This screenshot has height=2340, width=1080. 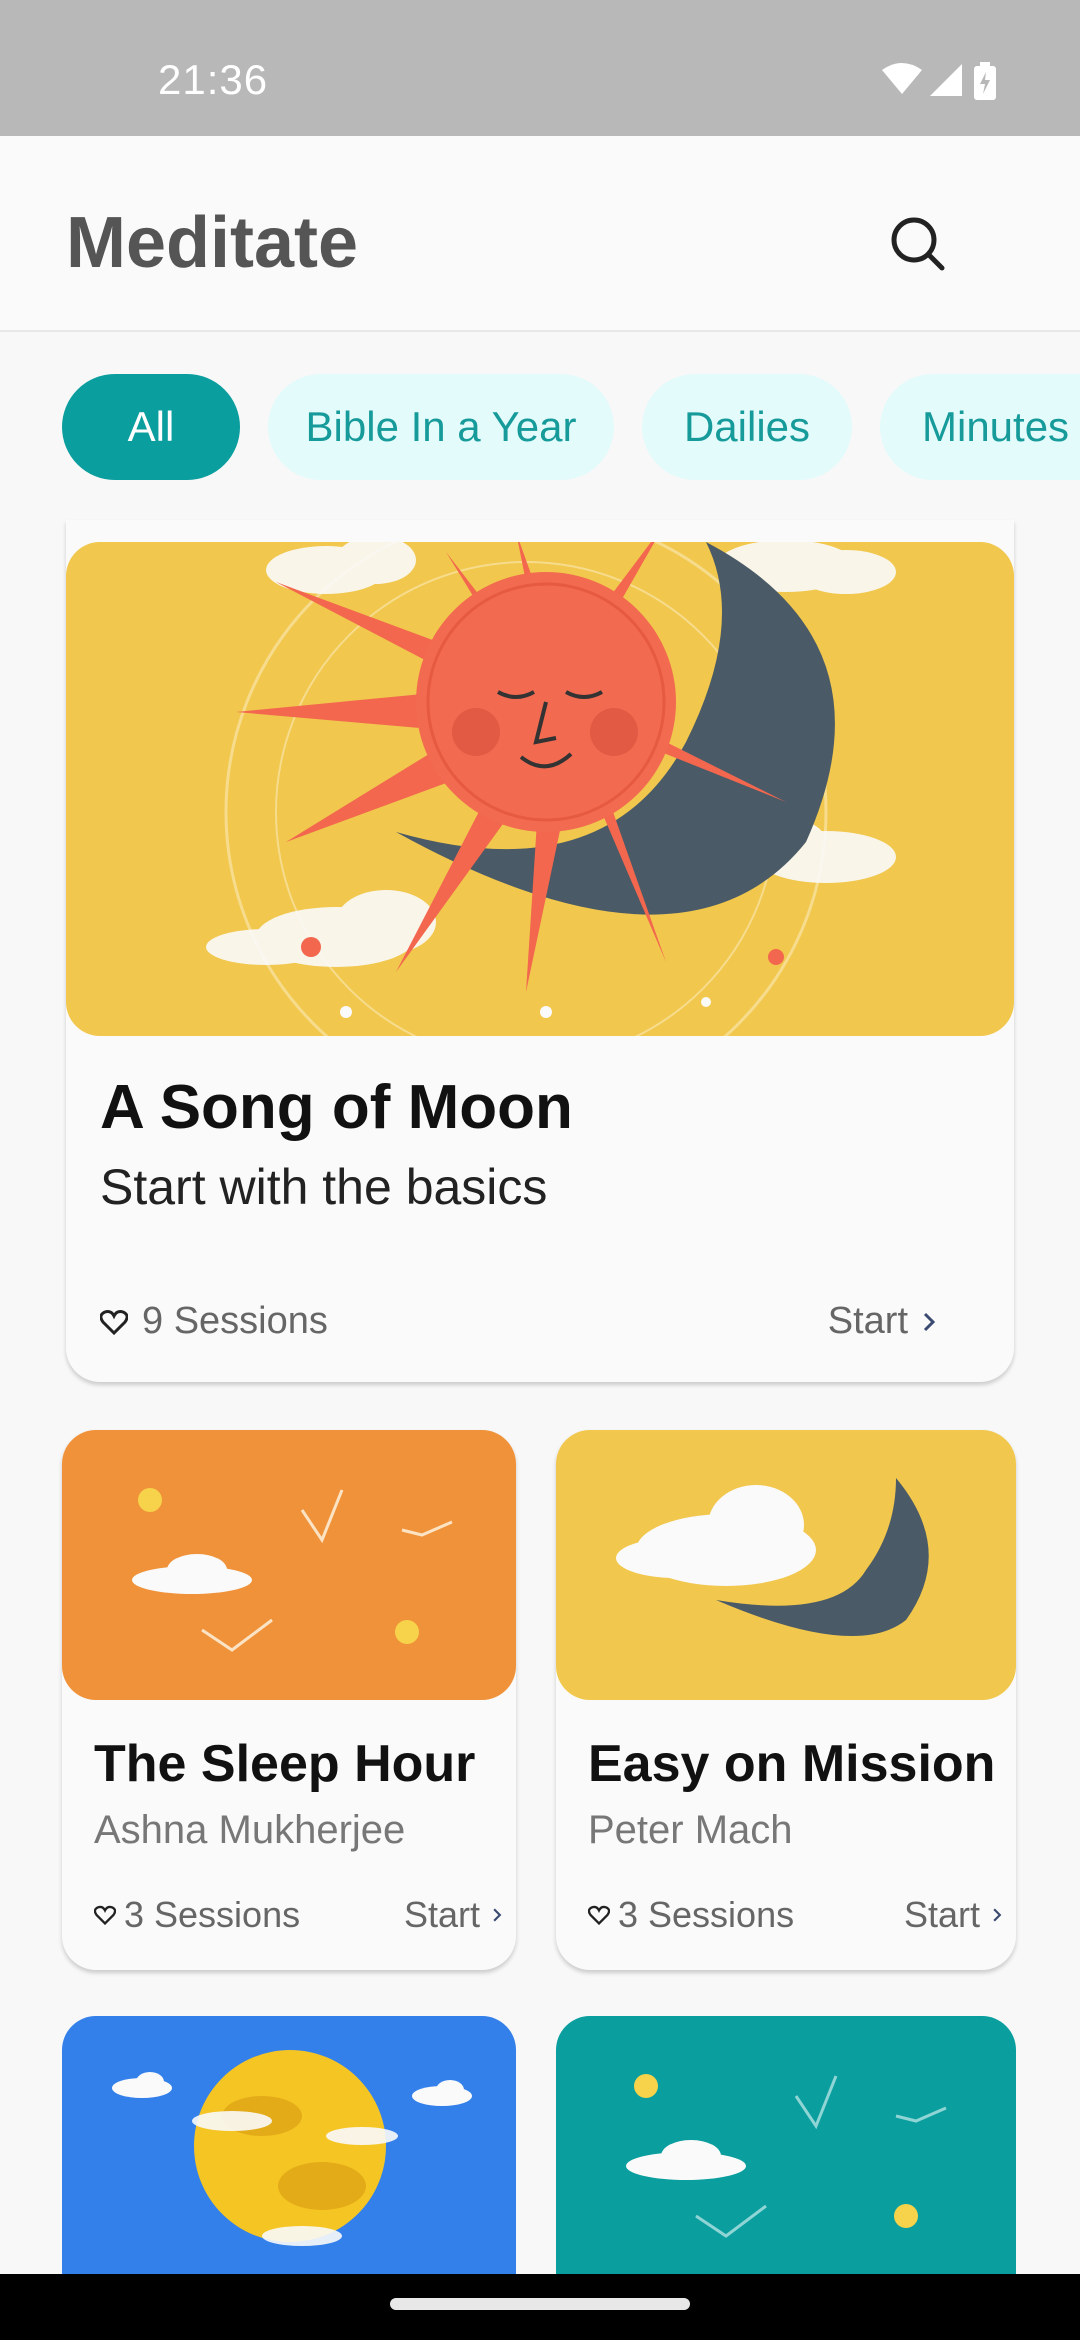 I want to click on cellular-signal-icon, so click(x=946, y=80).